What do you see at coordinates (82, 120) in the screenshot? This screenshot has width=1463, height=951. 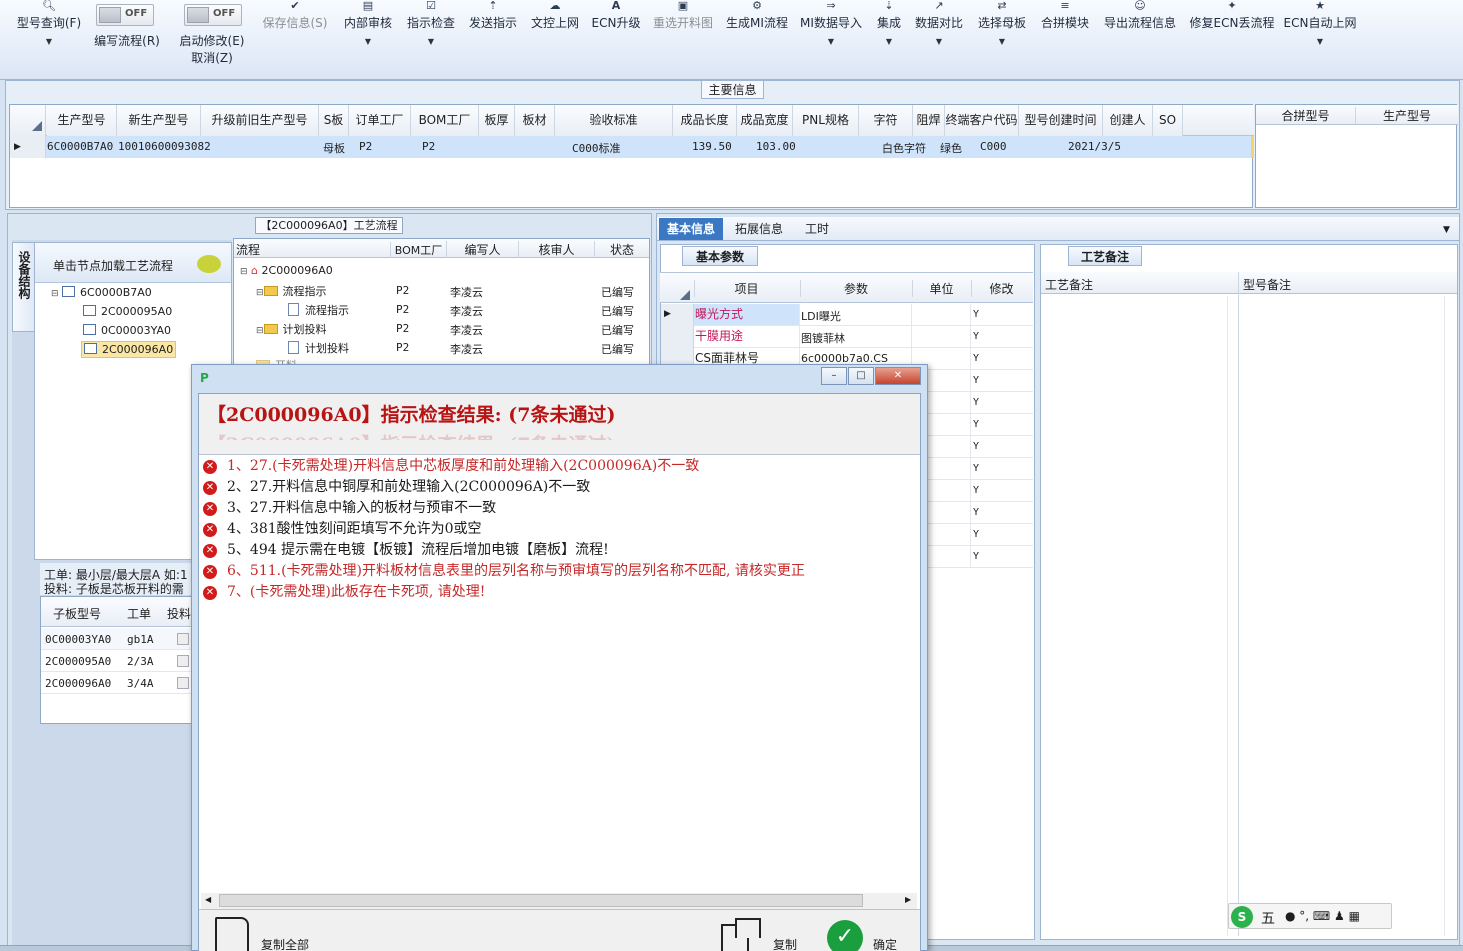 I see `column-header: 生产型号` at bounding box center [82, 120].